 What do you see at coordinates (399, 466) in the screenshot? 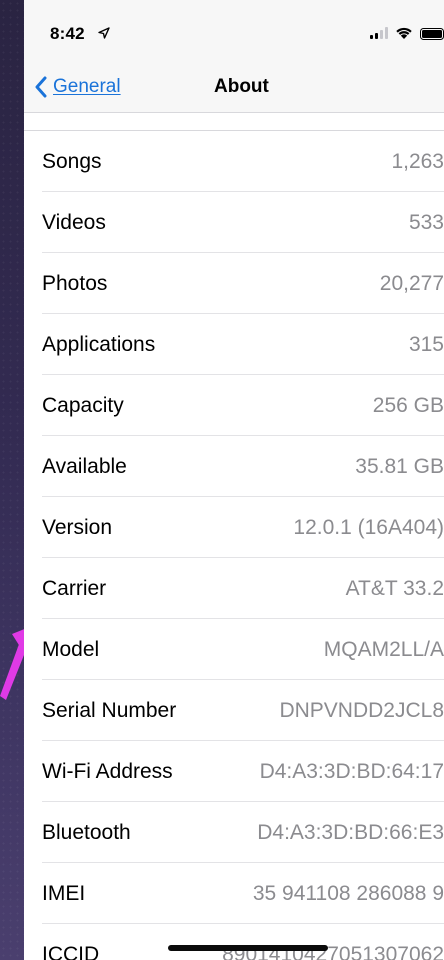
I see `row-value: 35.81 GB` at bounding box center [399, 466].